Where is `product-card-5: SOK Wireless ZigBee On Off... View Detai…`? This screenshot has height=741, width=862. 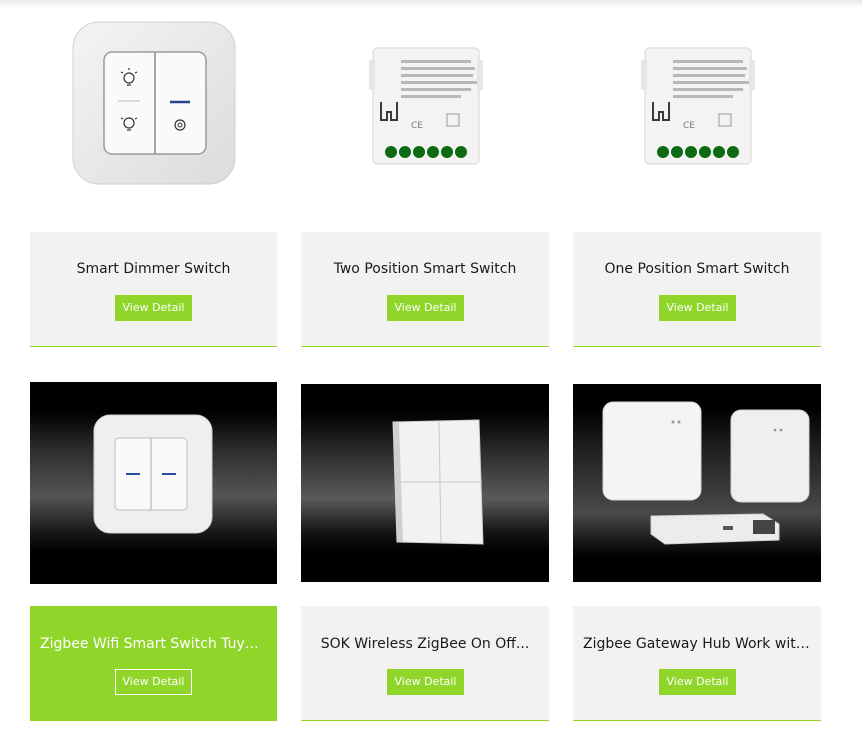
product-card-5: SOK Wireless ZigBee On Off... View Detai… is located at coordinates (425, 663).